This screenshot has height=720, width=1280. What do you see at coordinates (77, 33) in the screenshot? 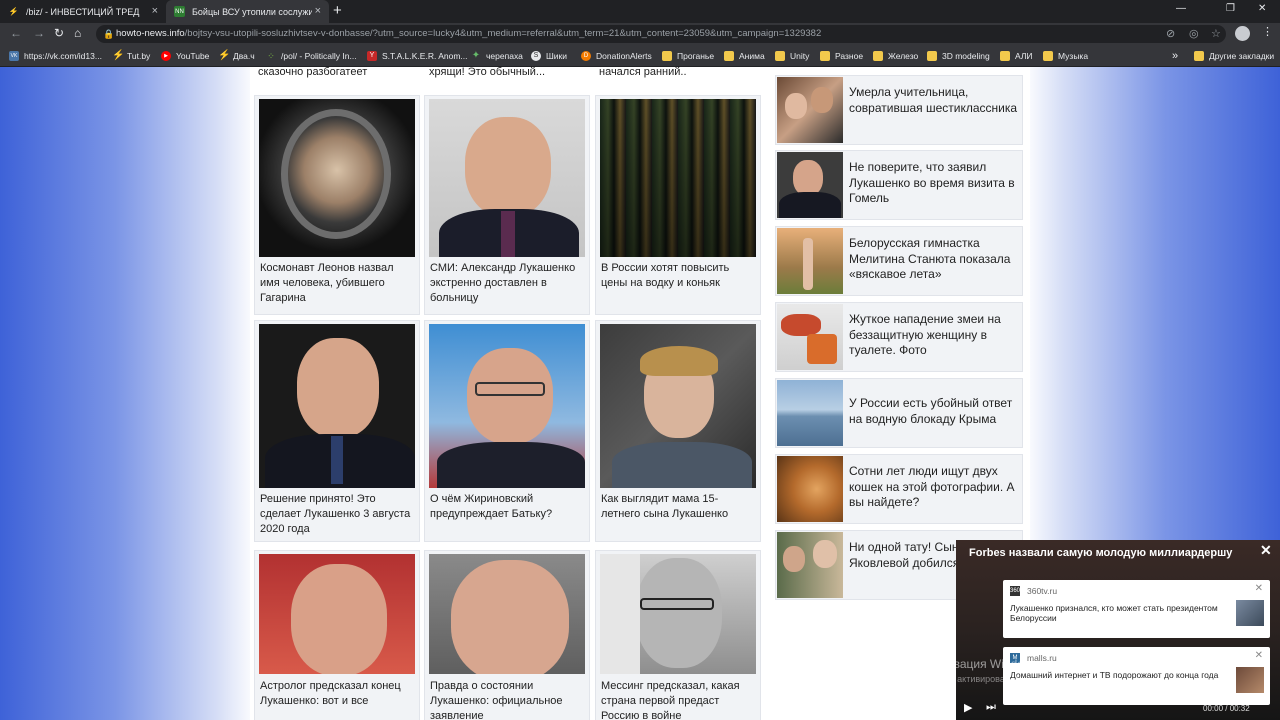
I see `home-icon: ⌂` at bounding box center [77, 33].